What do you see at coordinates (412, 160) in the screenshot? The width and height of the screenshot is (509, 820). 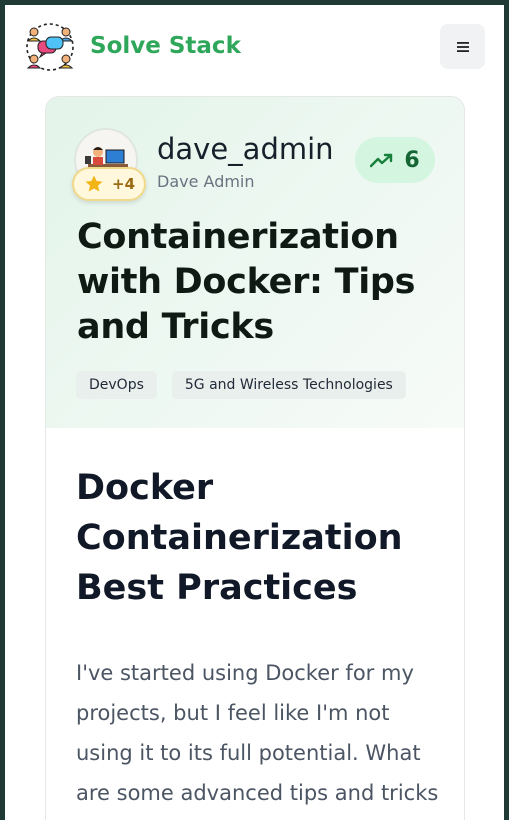 I see `score-value: 6` at bounding box center [412, 160].